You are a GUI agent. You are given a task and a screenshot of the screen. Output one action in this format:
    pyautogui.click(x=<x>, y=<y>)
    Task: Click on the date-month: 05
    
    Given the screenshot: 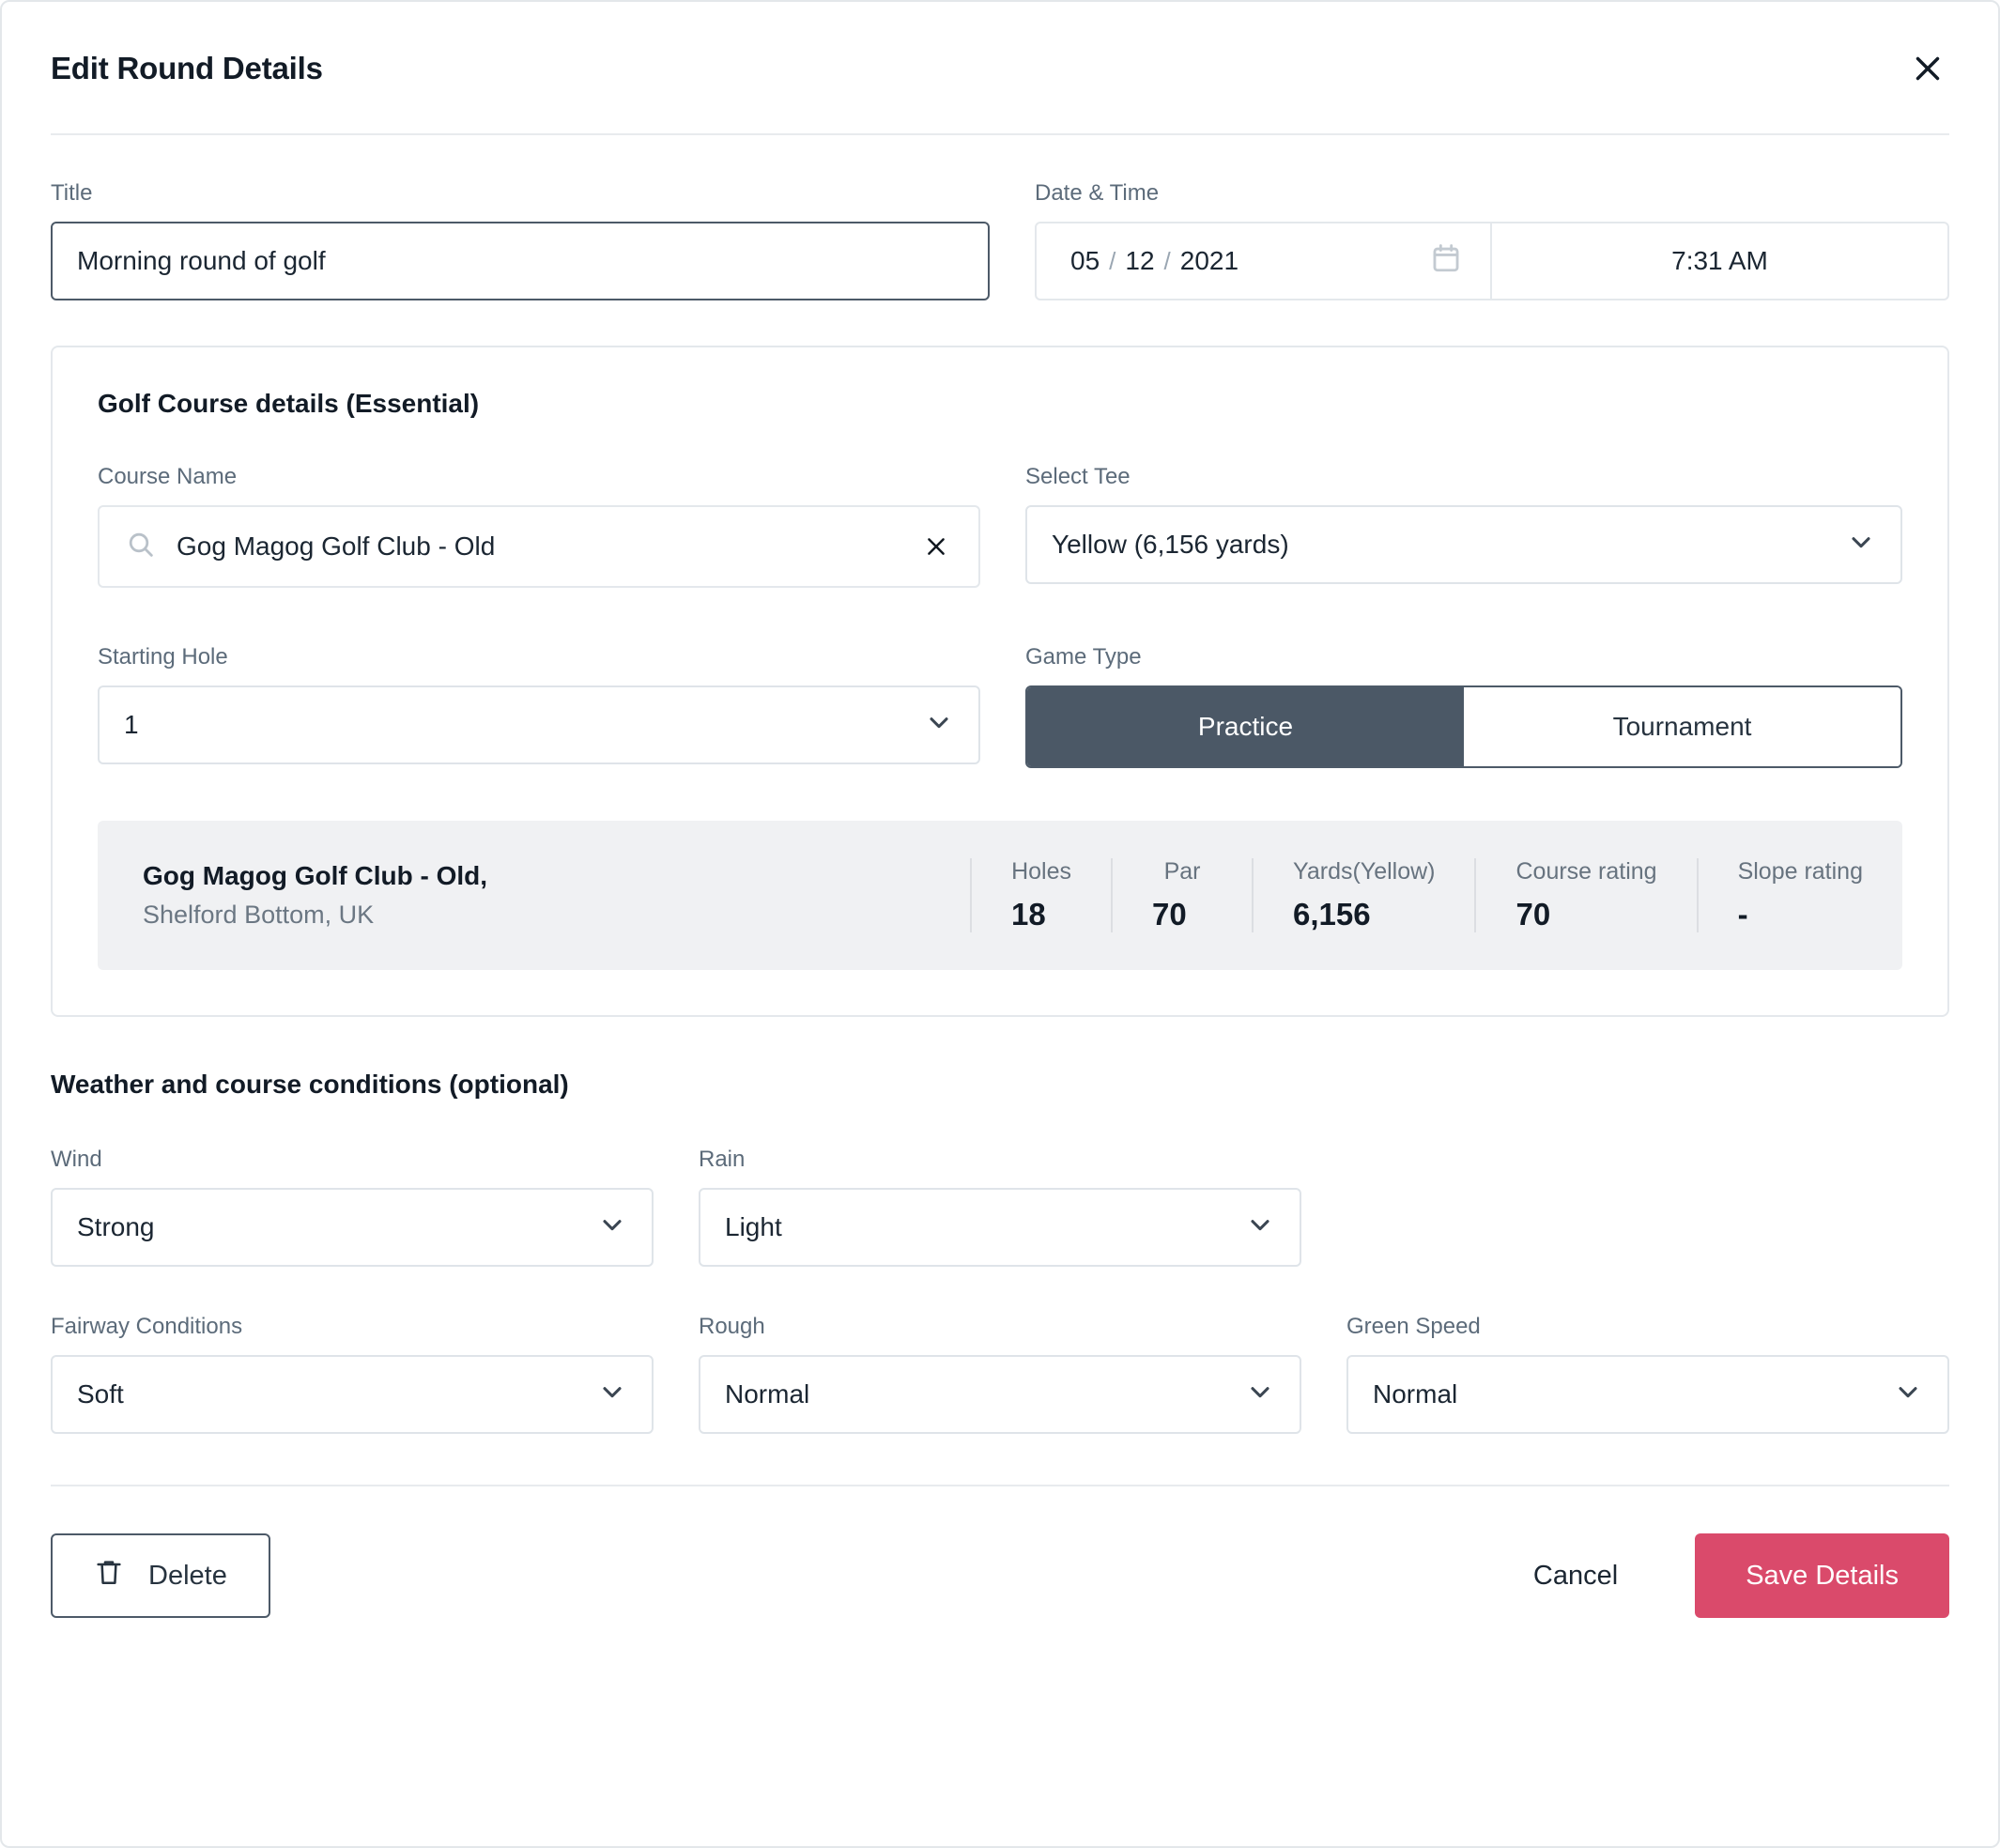 What is the action you would take?
    pyautogui.click(x=1085, y=261)
    